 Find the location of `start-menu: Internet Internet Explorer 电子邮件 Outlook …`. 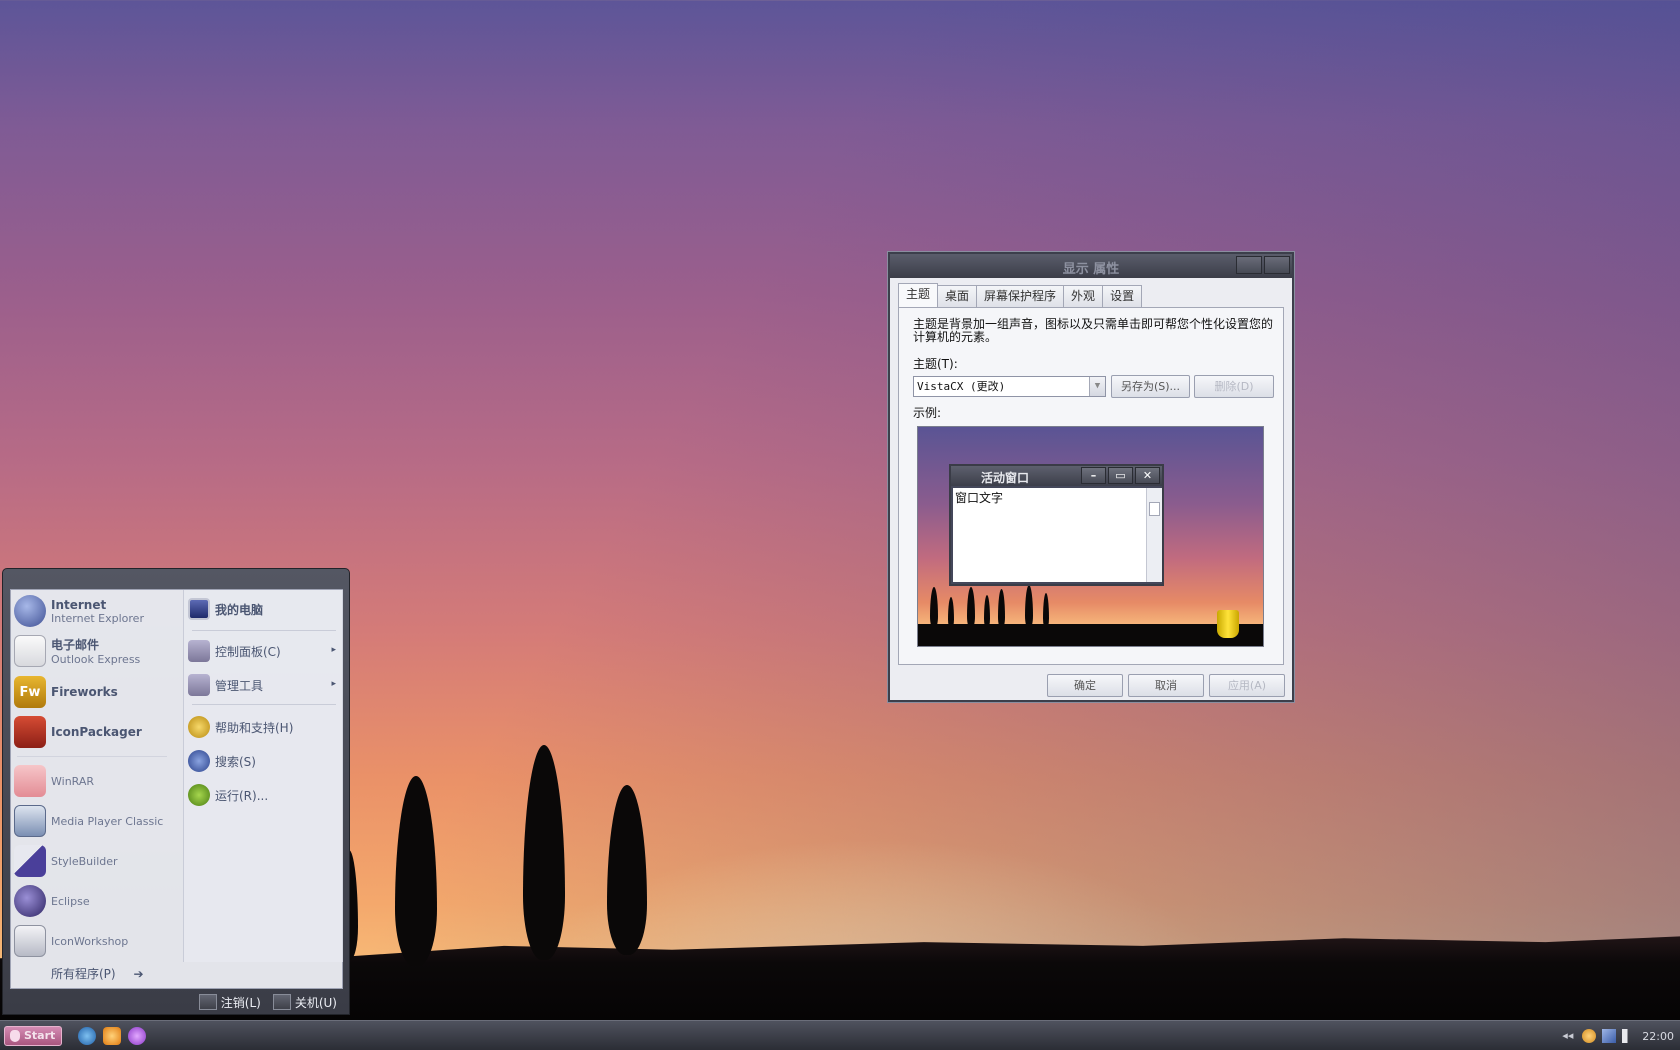

start-menu: Internet Internet Explorer 电子邮件 Outlook … is located at coordinates (176, 791).